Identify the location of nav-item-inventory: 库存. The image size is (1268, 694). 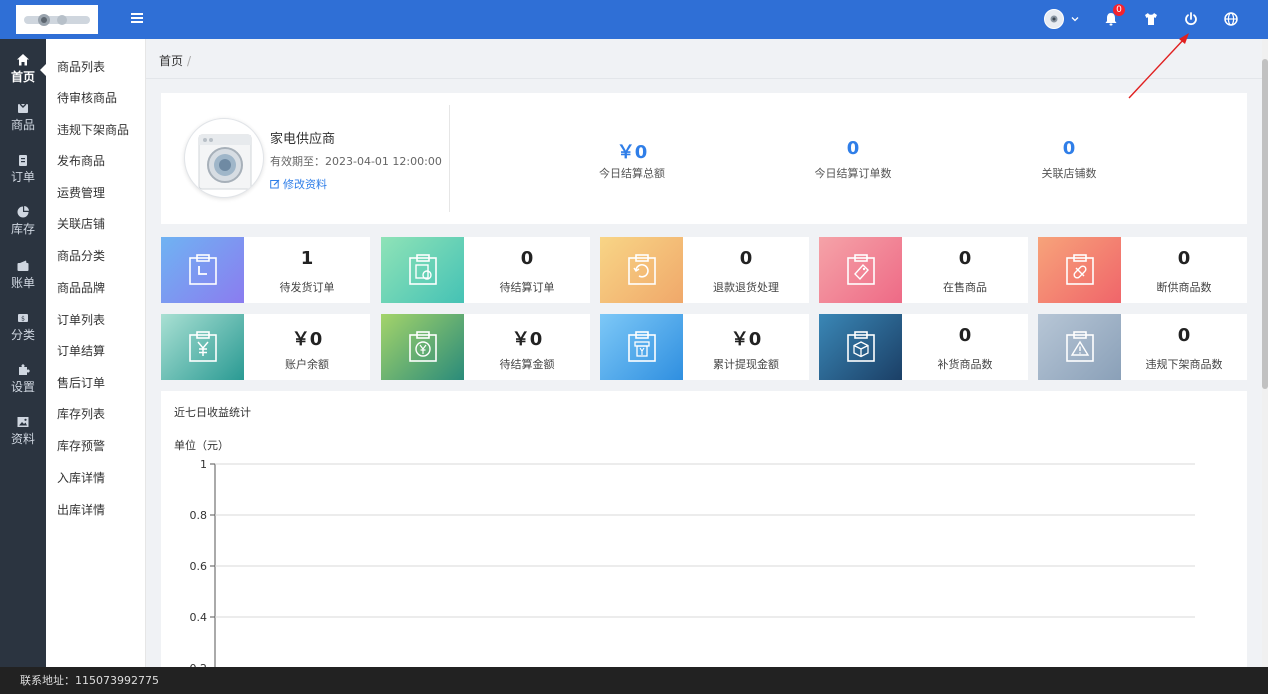
(23, 219).